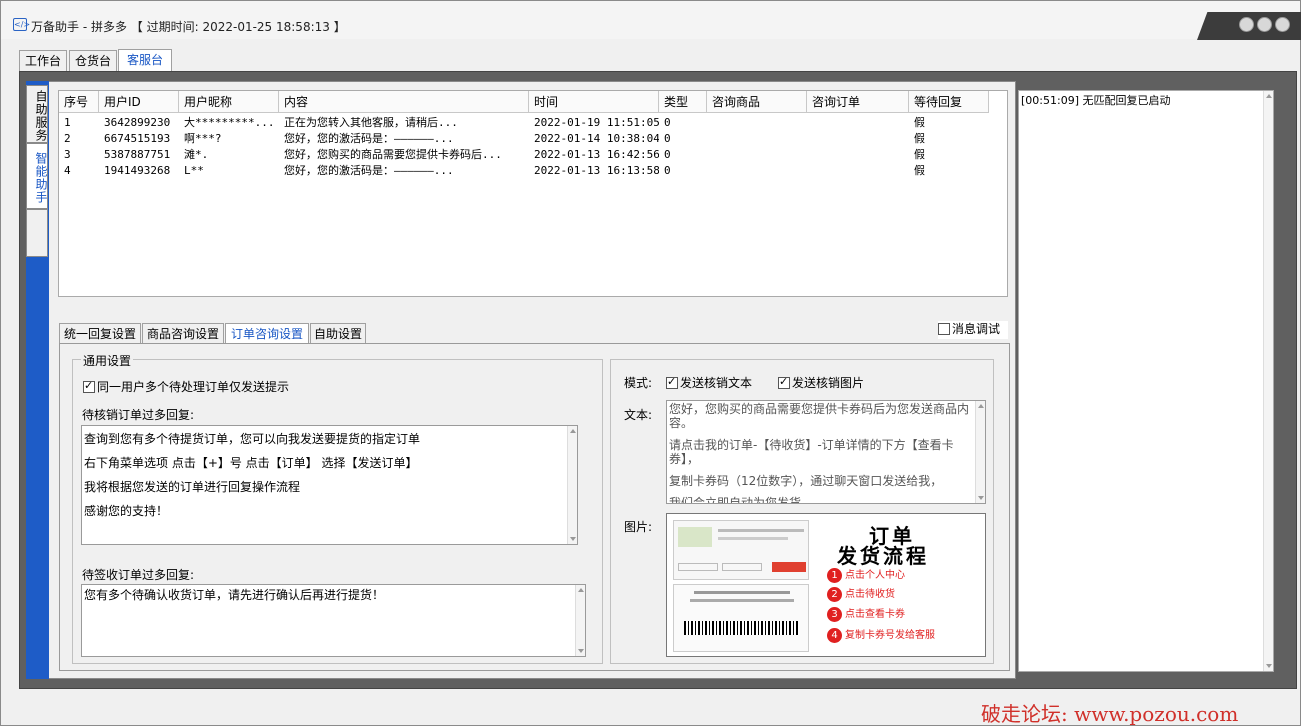 This screenshot has height=727, width=1301. What do you see at coordinates (638, 383) in the screenshot?
I see `mode-label: 模式:` at bounding box center [638, 383].